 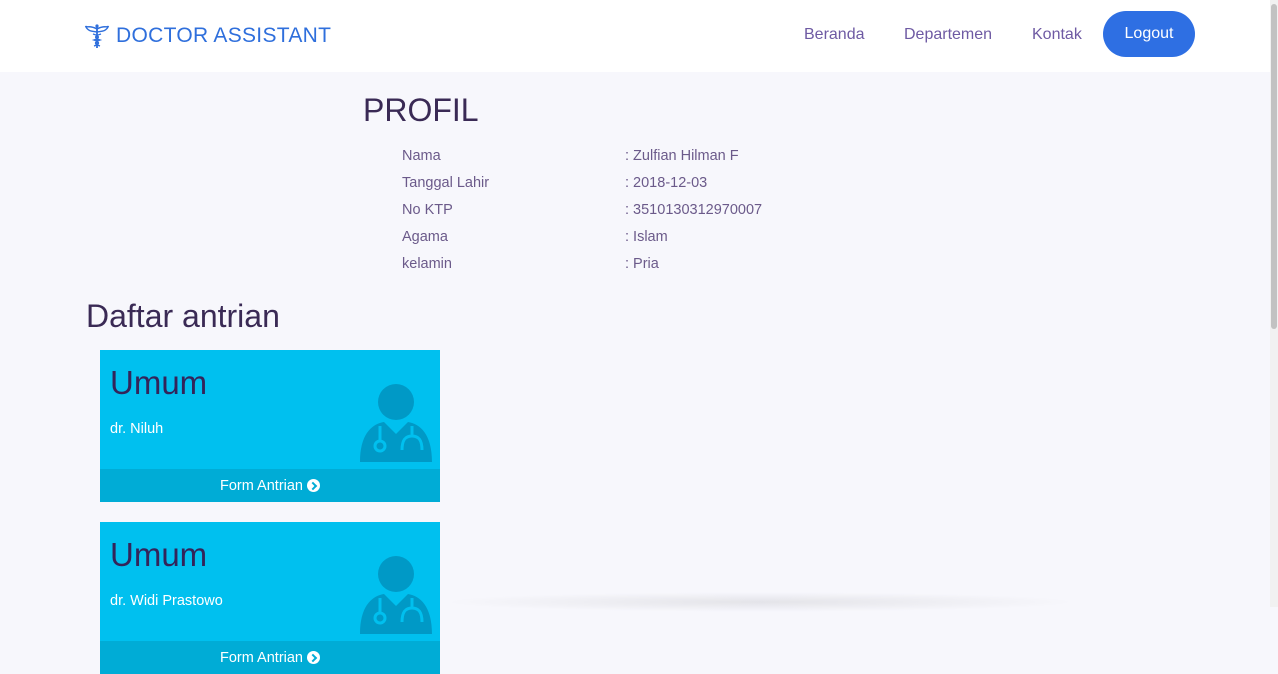 What do you see at coordinates (224, 35) in the screenshot?
I see `brand-name: DOCTOR ASSISTANT` at bounding box center [224, 35].